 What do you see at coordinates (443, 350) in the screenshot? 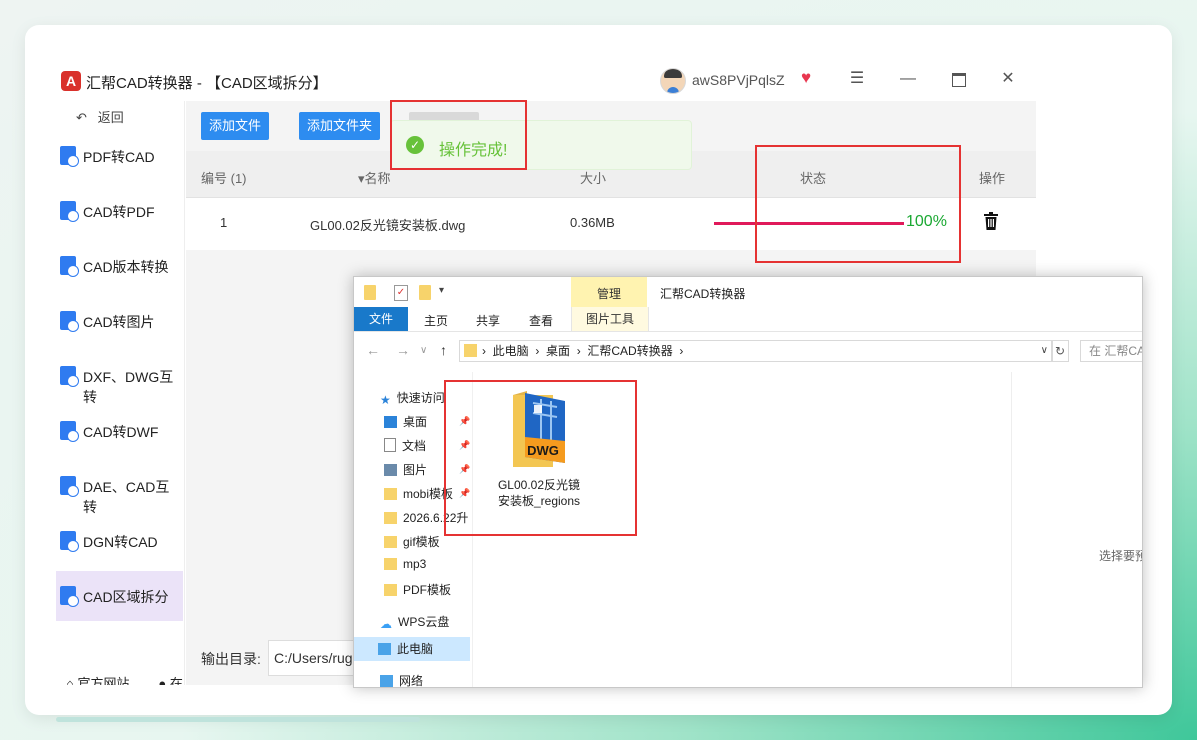
I see `up-arrow-icon: ↑` at bounding box center [443, 350].